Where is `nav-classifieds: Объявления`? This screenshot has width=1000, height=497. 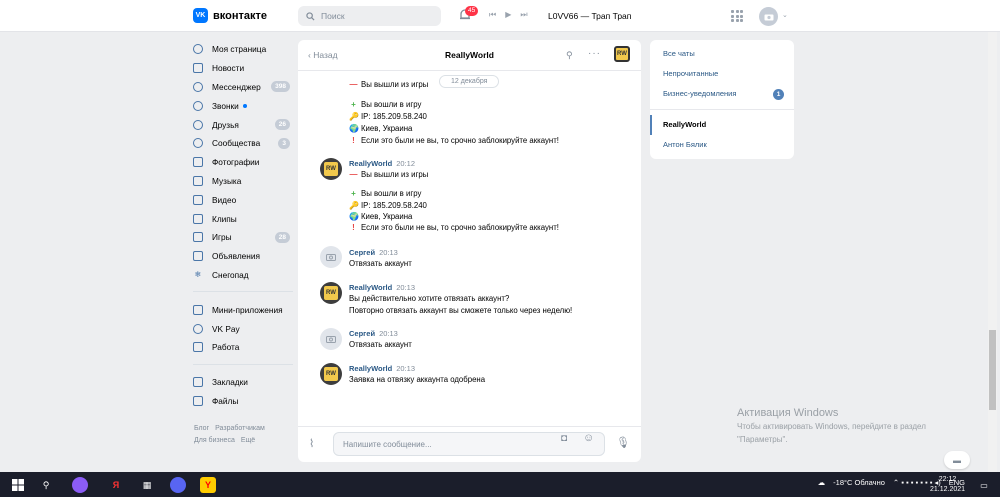 nav-classifieds: Объявления is located at coordinates (243, 256).